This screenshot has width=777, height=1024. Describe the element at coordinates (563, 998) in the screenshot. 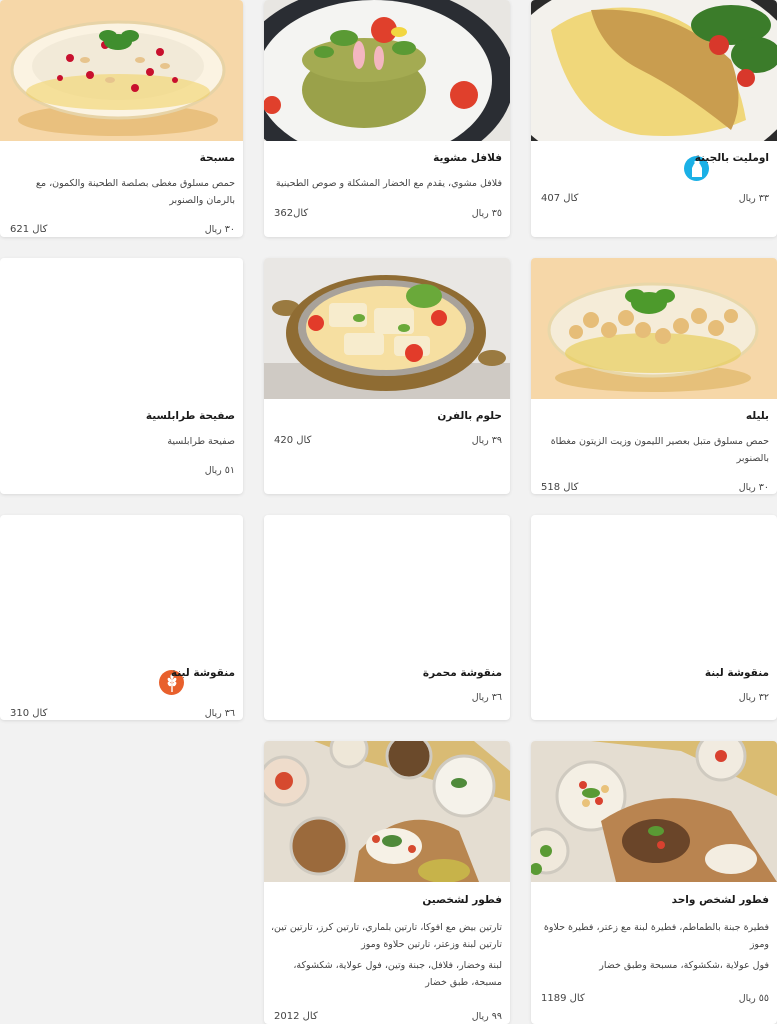

I see `item-calories: 1189 كال` at that location.